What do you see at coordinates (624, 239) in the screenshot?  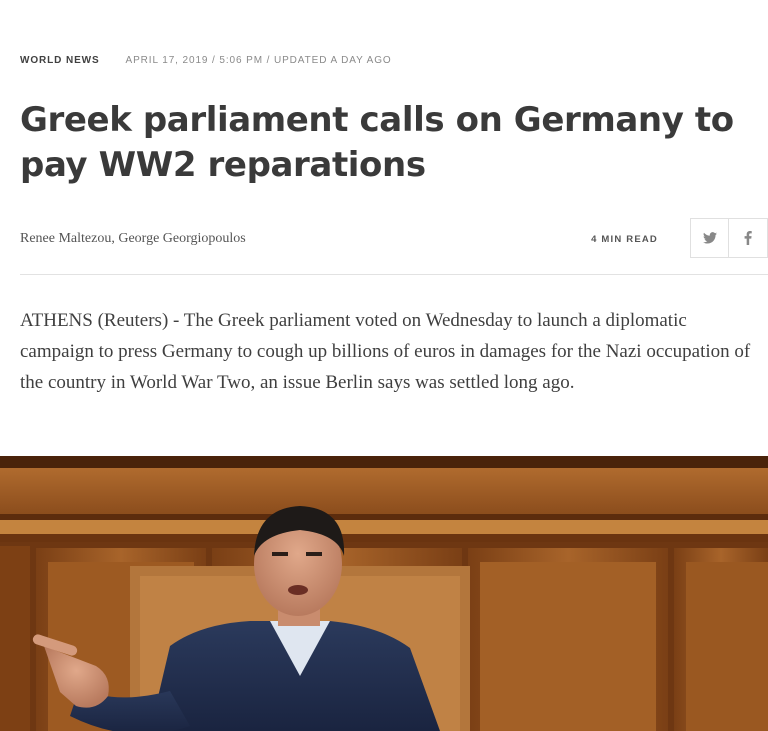 I see `read-time: 4 Min Read` at bounding box center [624, 239].